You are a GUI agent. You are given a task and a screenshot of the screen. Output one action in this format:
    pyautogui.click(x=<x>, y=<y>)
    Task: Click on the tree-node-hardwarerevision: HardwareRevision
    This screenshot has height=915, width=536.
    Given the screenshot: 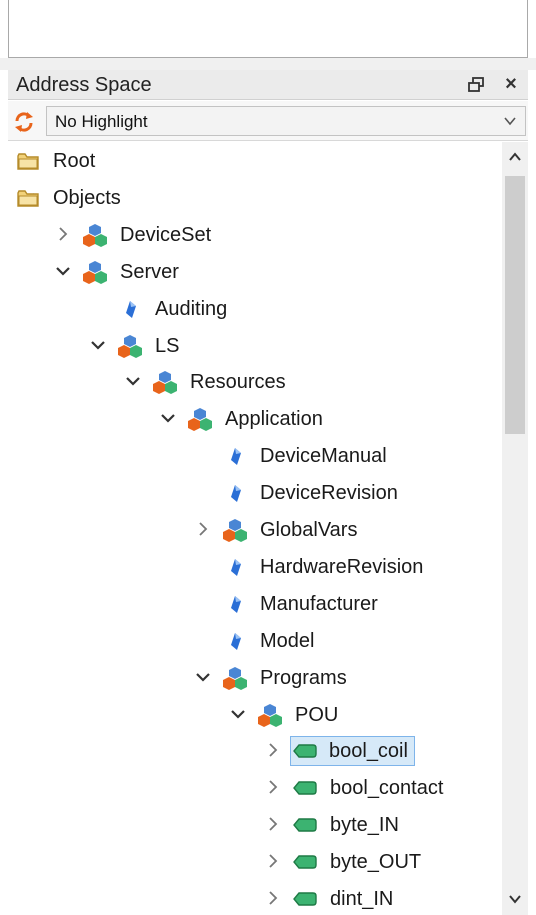 What is the action you would take?
    pyautogui.click(x=255, y=567)
    